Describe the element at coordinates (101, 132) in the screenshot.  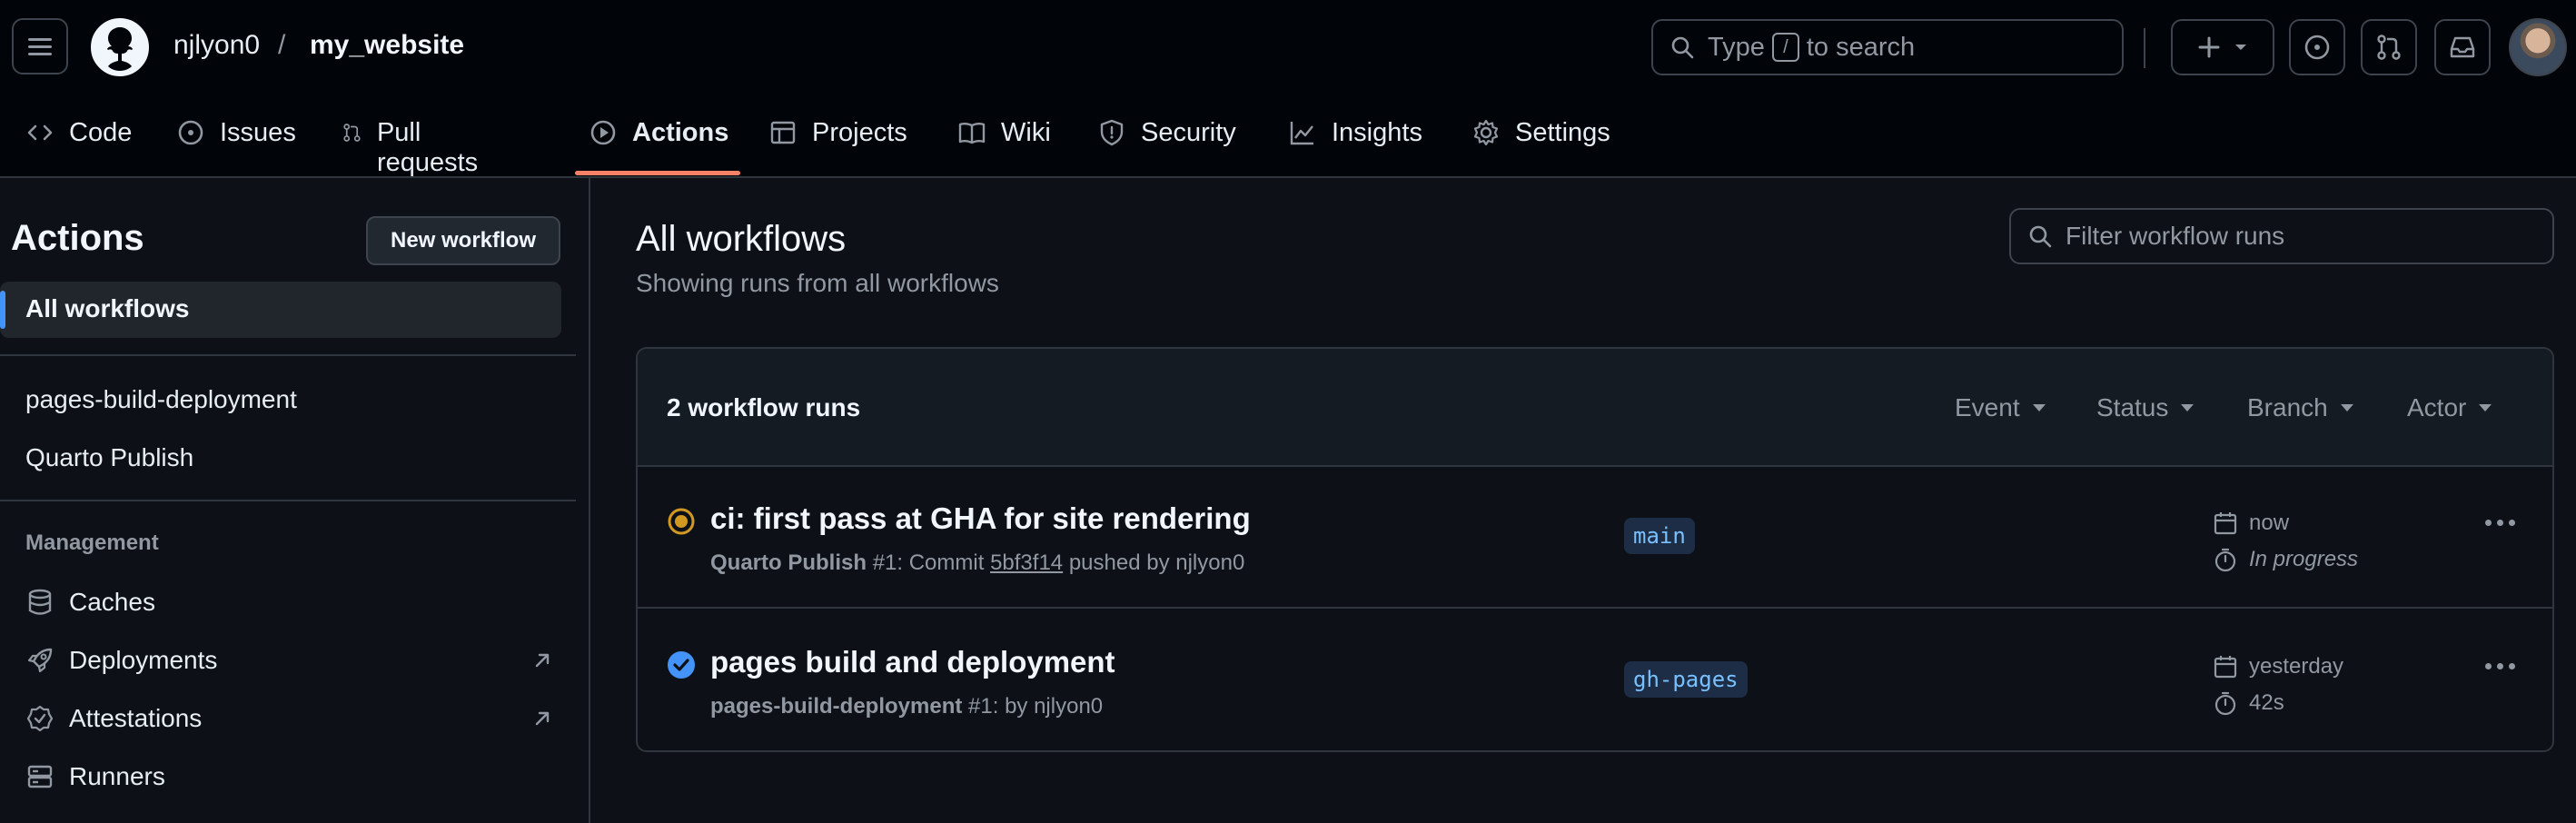
I see `tab-code-label: Code` at that location.